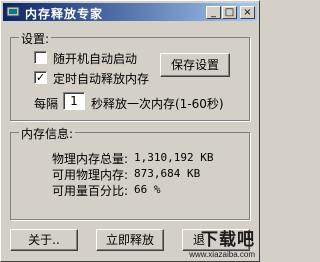  I want to click on chip-icon, so click(13, 11).